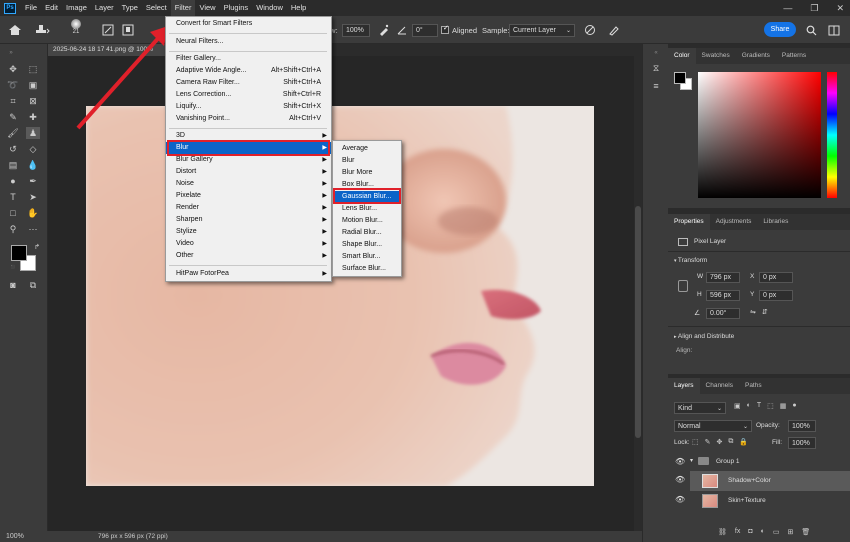 The image size is (850, 542). Describe the element at coordinates (723, 313) in the screenshot. I see `angle-field-props: 0.00°` at that location.